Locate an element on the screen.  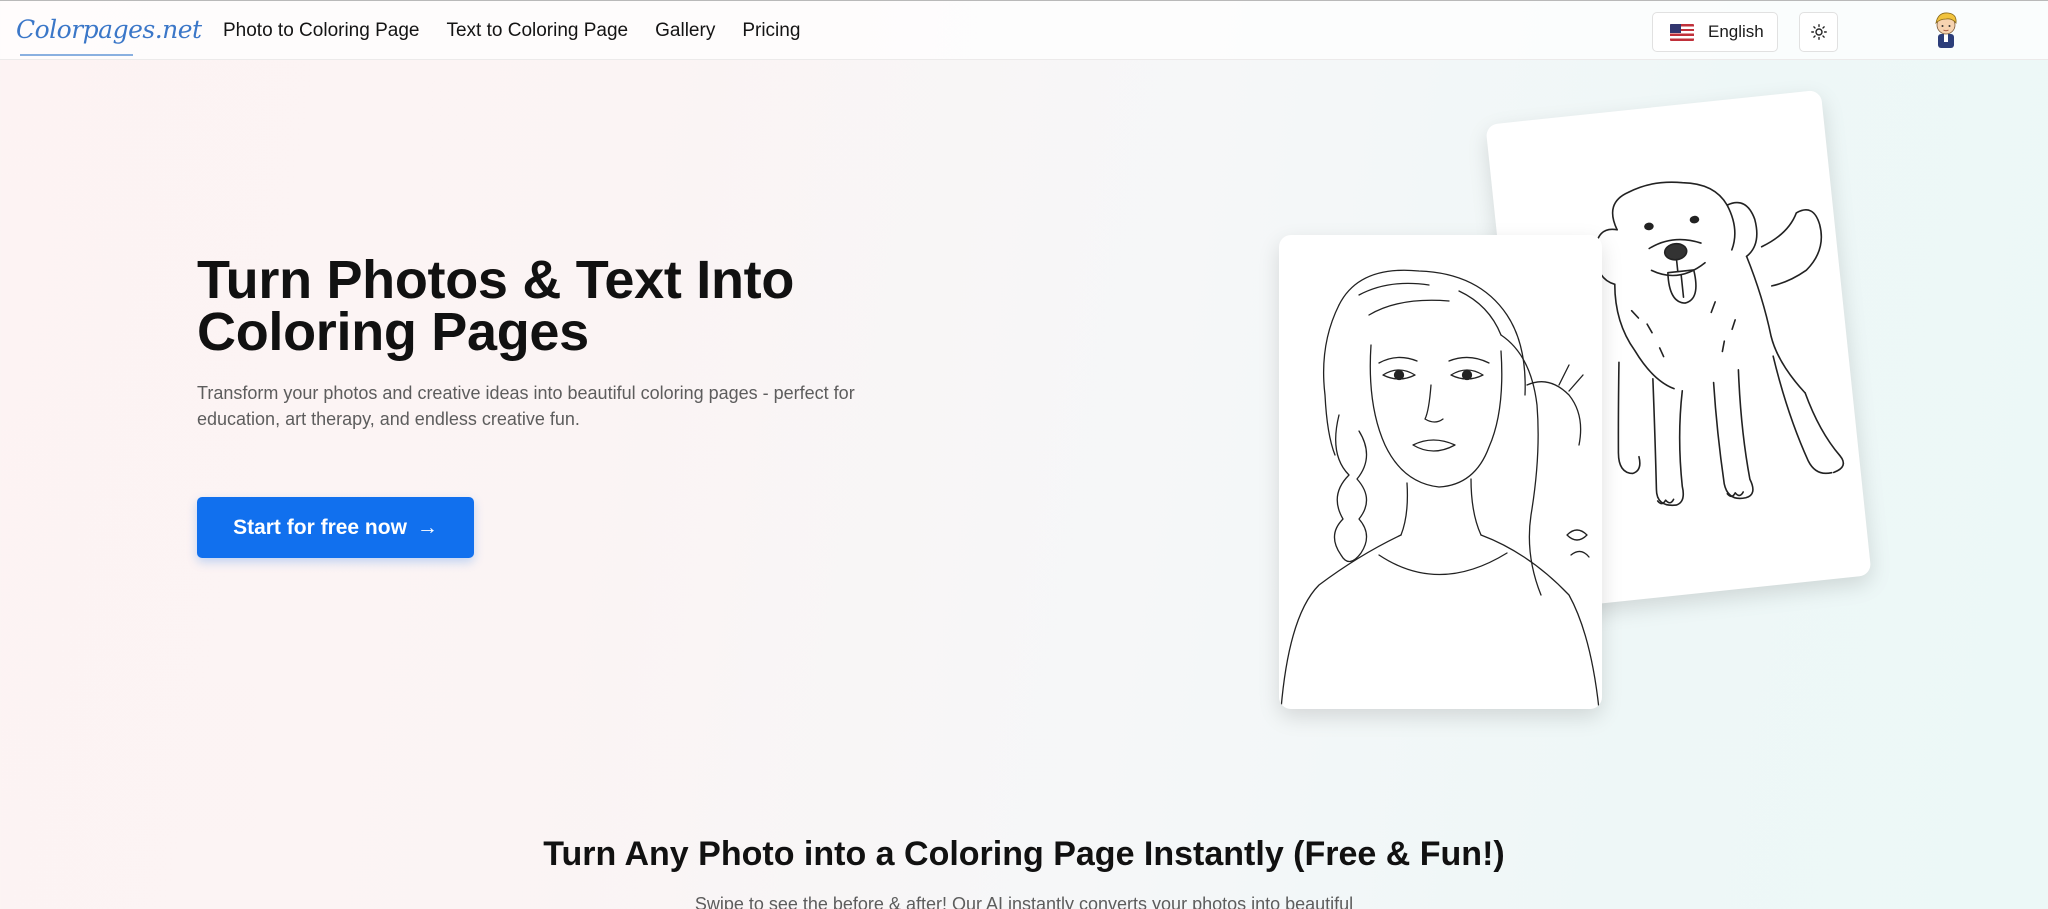
theme-toggle-button is located at coordinates (1818, 32).